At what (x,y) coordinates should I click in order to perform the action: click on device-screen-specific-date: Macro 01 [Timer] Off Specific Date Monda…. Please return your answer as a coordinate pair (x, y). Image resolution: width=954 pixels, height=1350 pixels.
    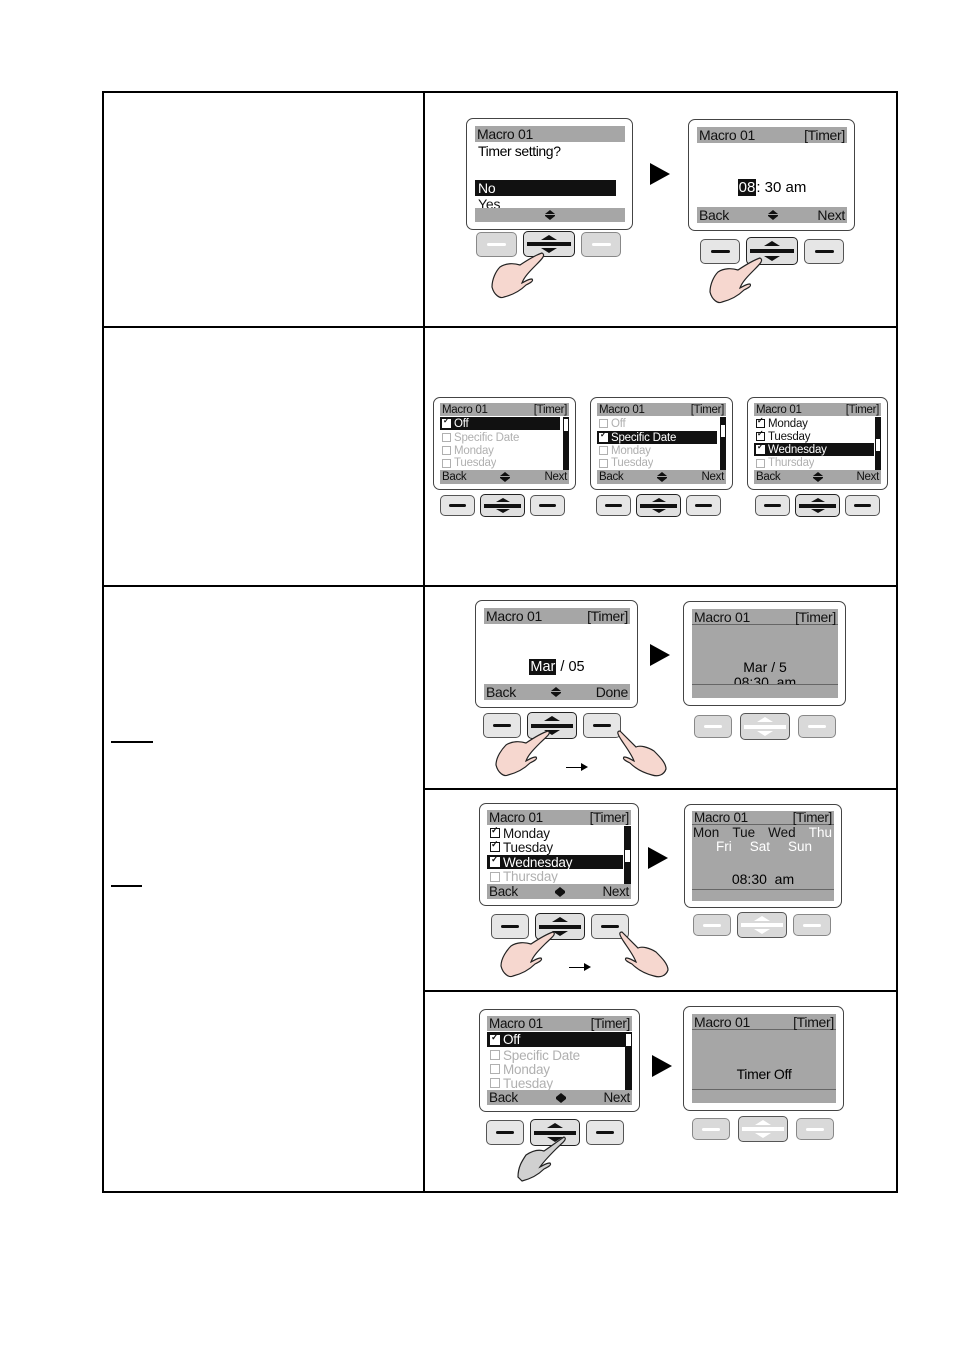
    Looking at the image, I should click on (661, 443).